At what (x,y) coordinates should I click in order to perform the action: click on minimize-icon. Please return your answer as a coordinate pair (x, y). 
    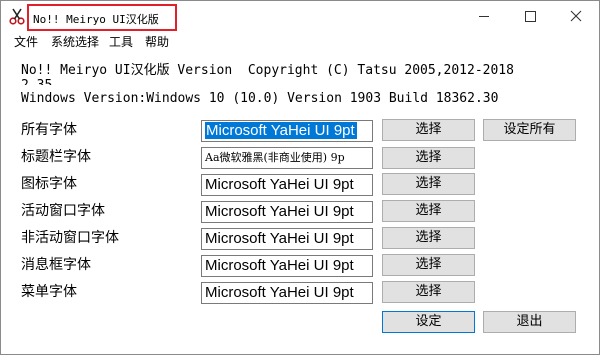
    Looking at the image, I should click on (484, 16).